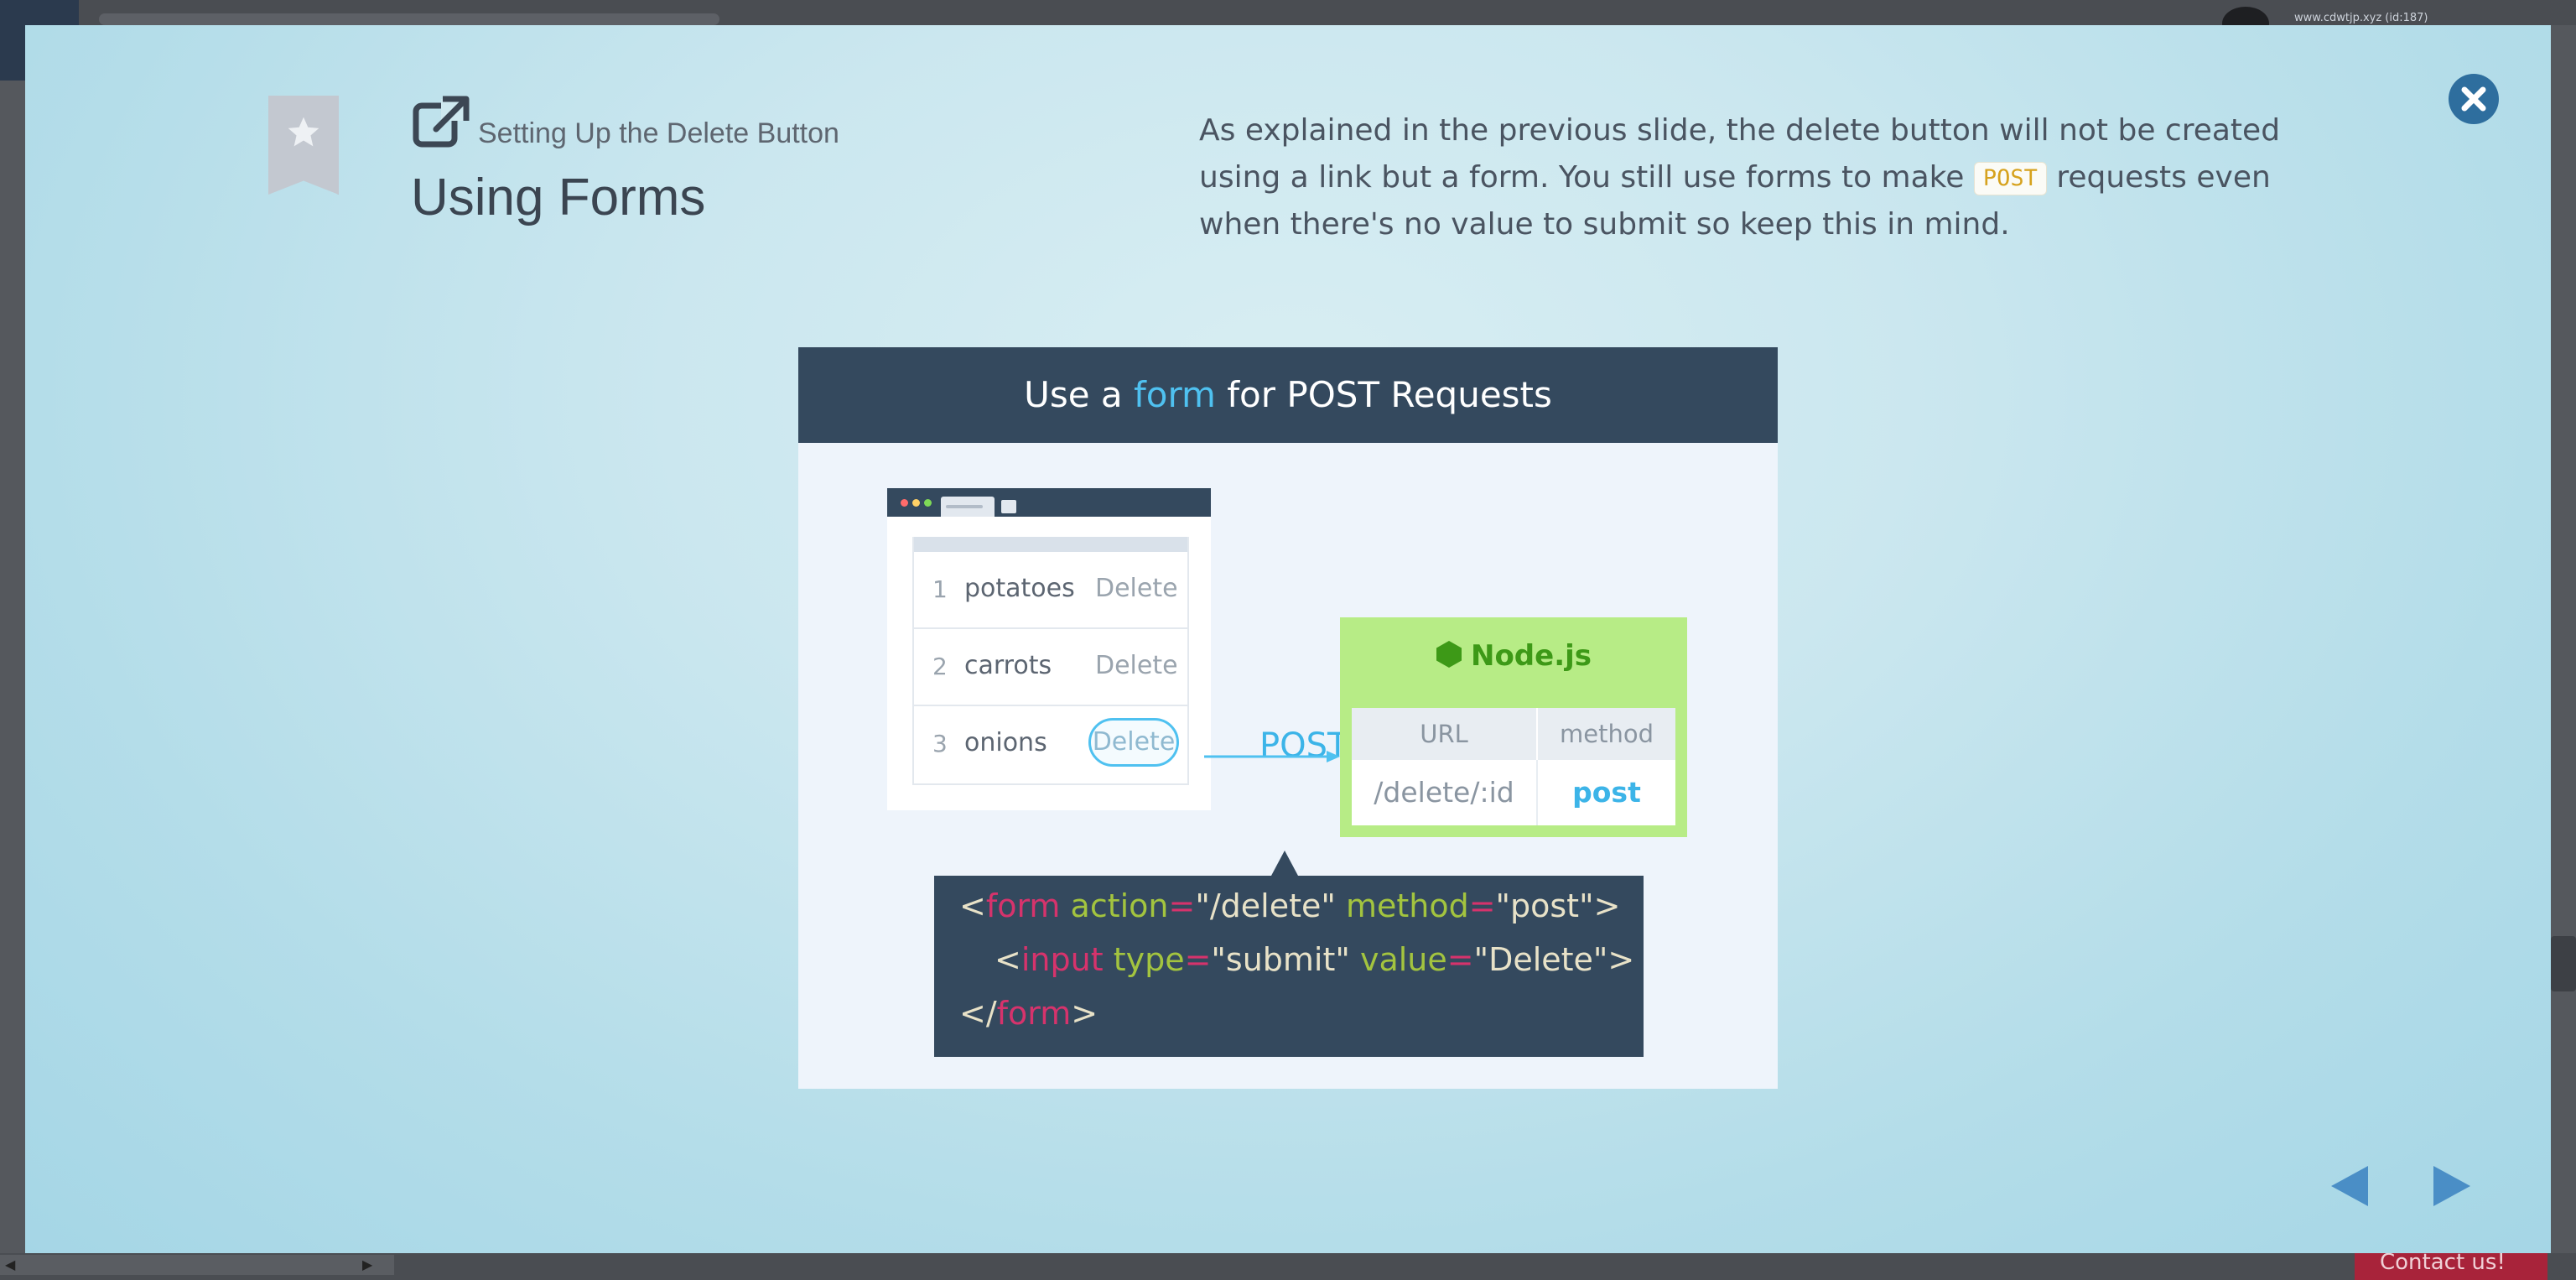 The image size is (2576, 1280). What do you see at coordinates (2563, 963) in the screenshot?
I see `background-vertical-scrollbar` at bounding box center [2563, 963].